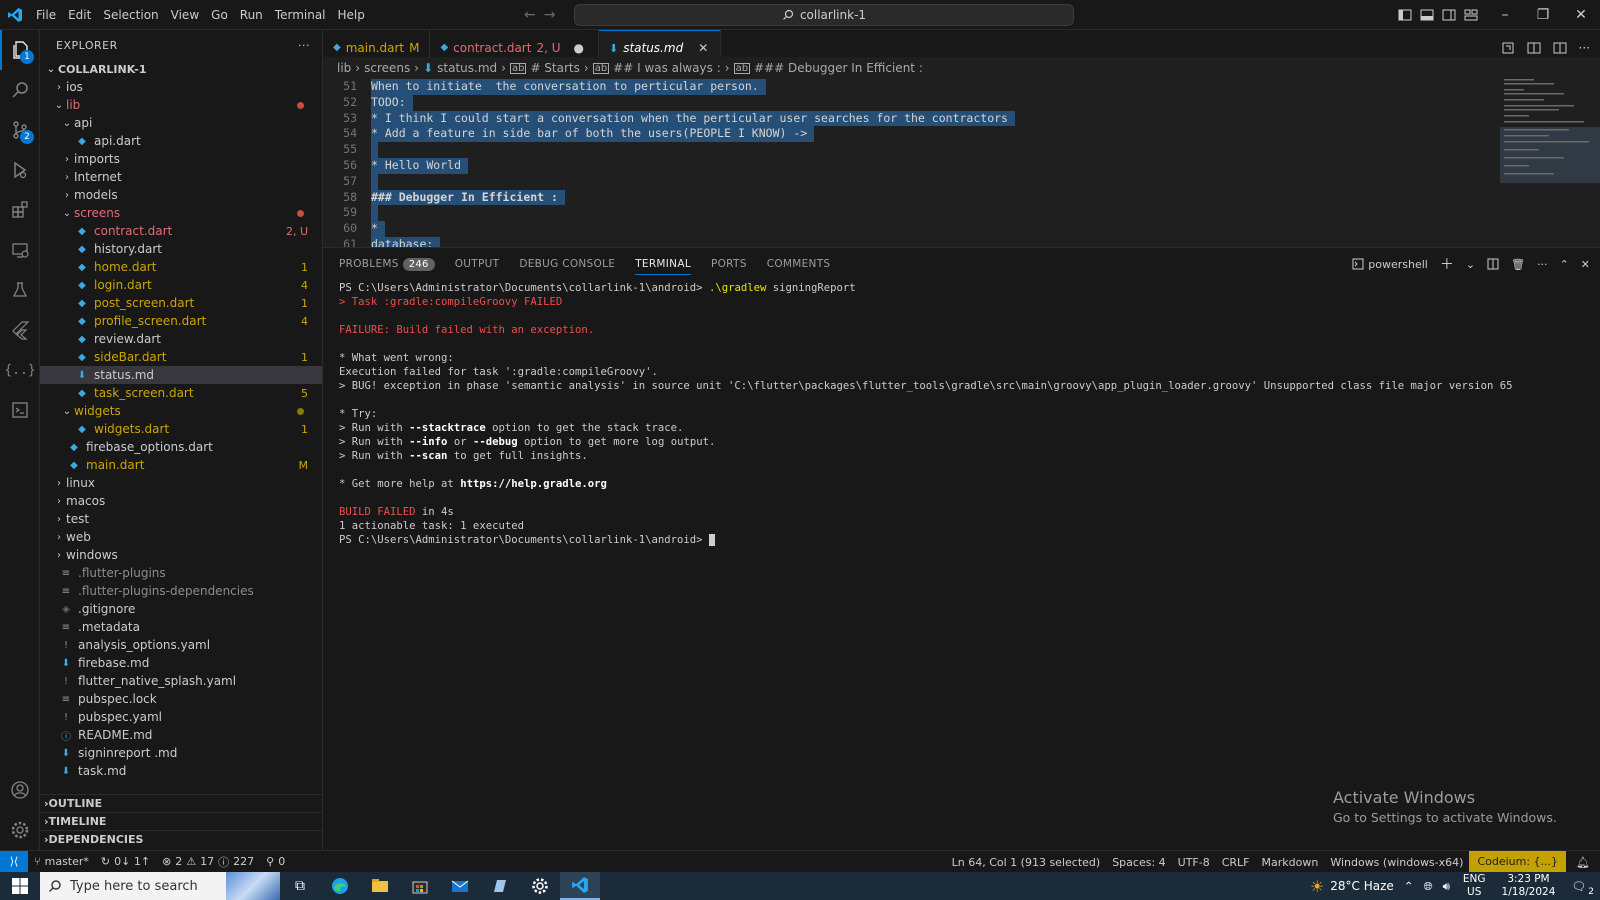 The width and height of the screenshot is (1600, 900). What do you see at coordinates (181, 627) in the screenshot?
I see `tree-file: ≡ .metadata` at bounding box center [181, 627].